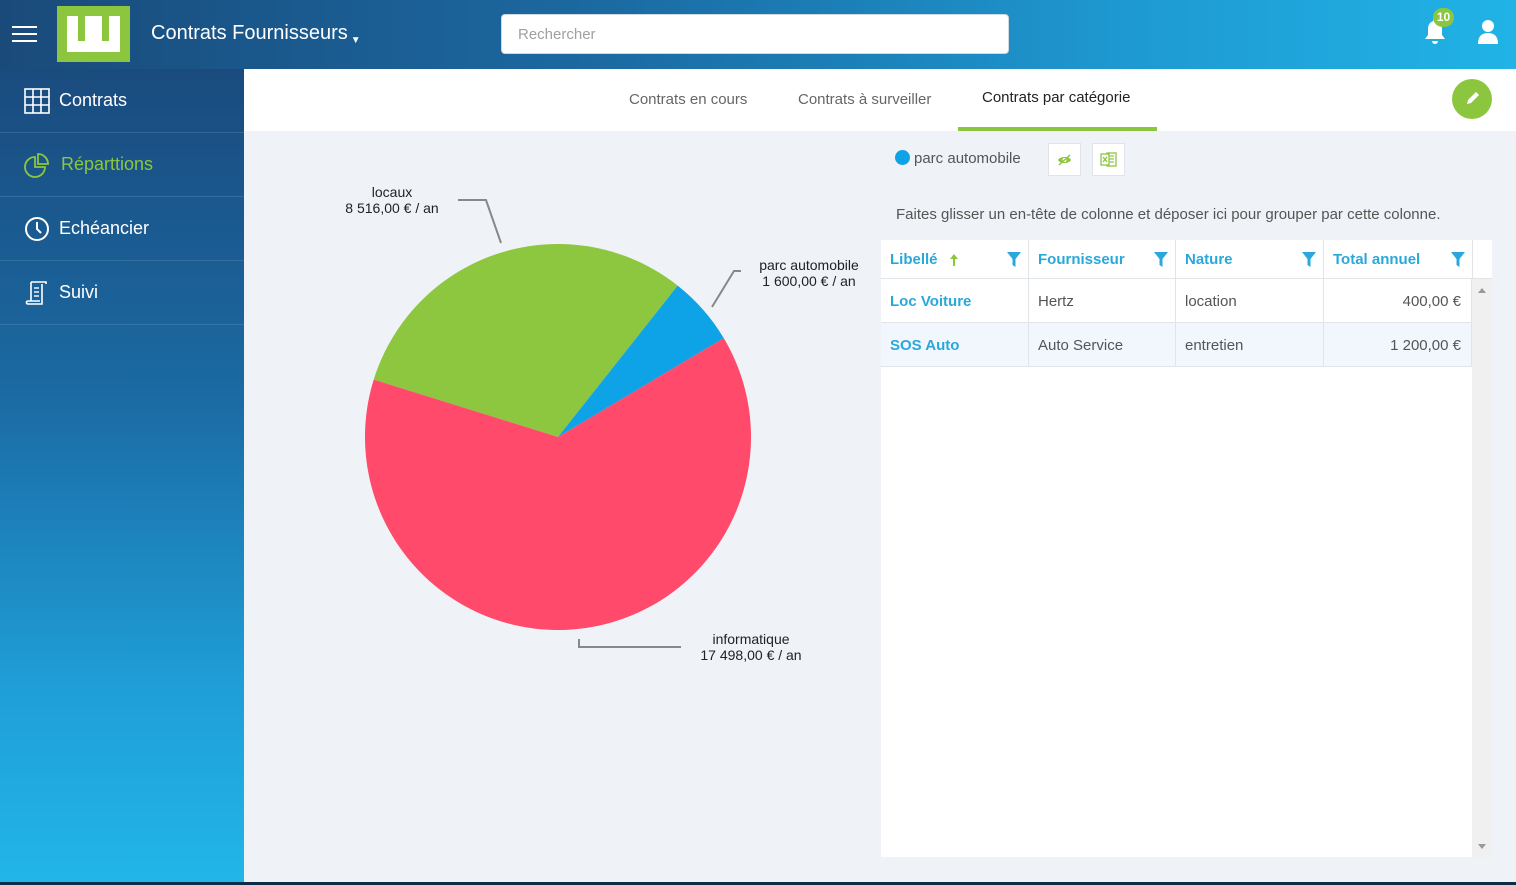 This screenshot has height=885, width=1516. What do you see at coordinates (864, 99) in the screenshot?
I see `tab-contrats-a-surveiller: Contrats à surveiller` at bounding box center [864, 99].